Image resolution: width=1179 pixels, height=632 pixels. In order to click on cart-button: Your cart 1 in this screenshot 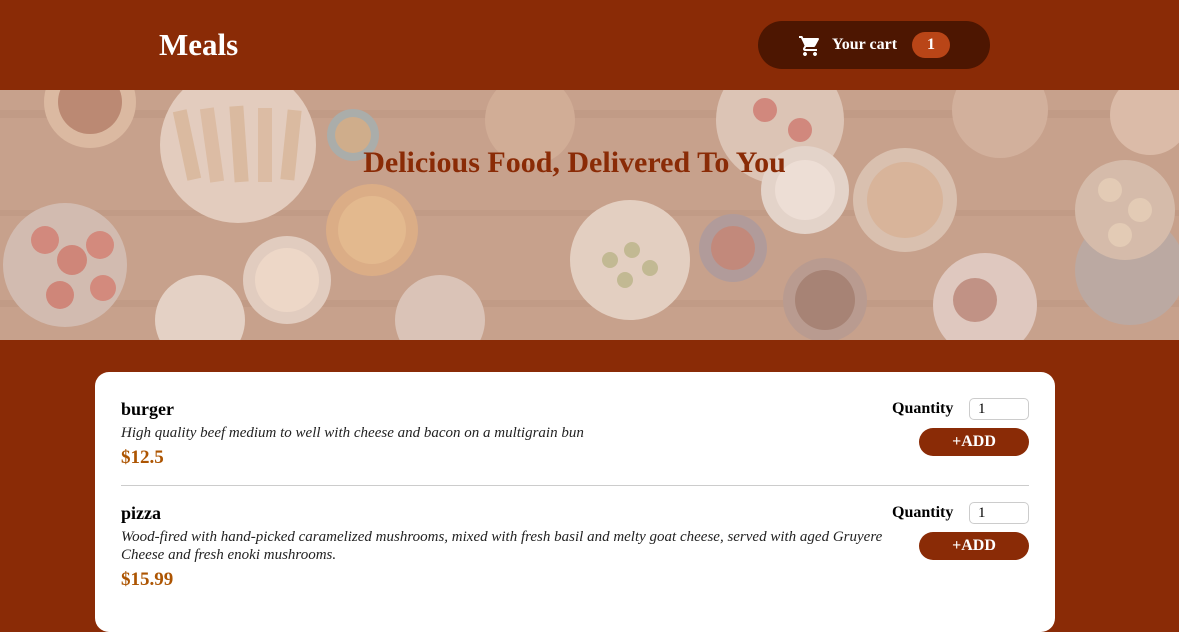, I will do `click(874, 45)`.